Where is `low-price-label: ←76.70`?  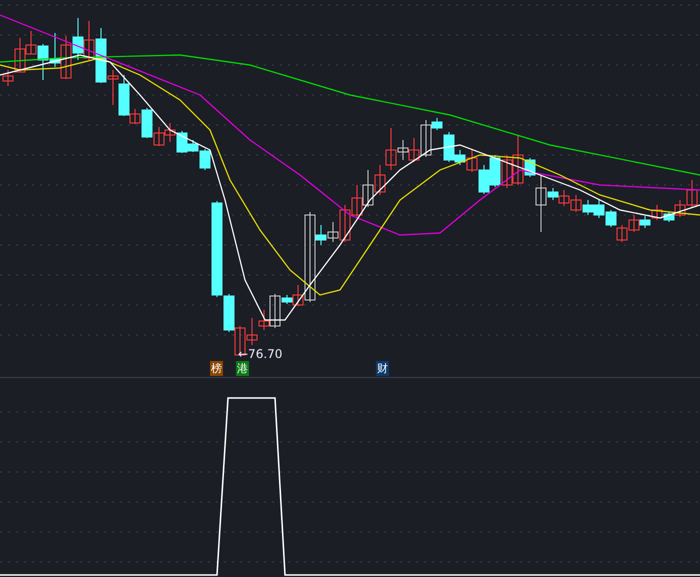
low-price-label: ←76.70 is located at coordinates (260, 354).